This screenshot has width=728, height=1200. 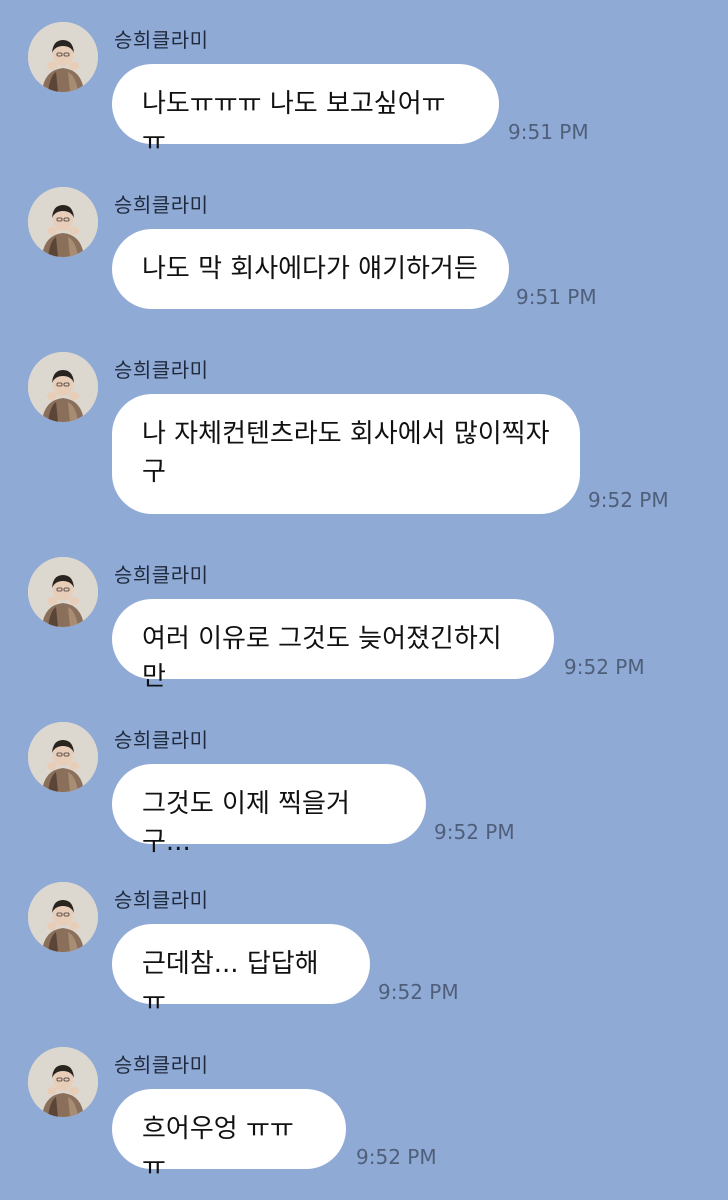 I want to click on message-bubble: 근데참... 답답해ㅠ, so click(x=241, y=970).